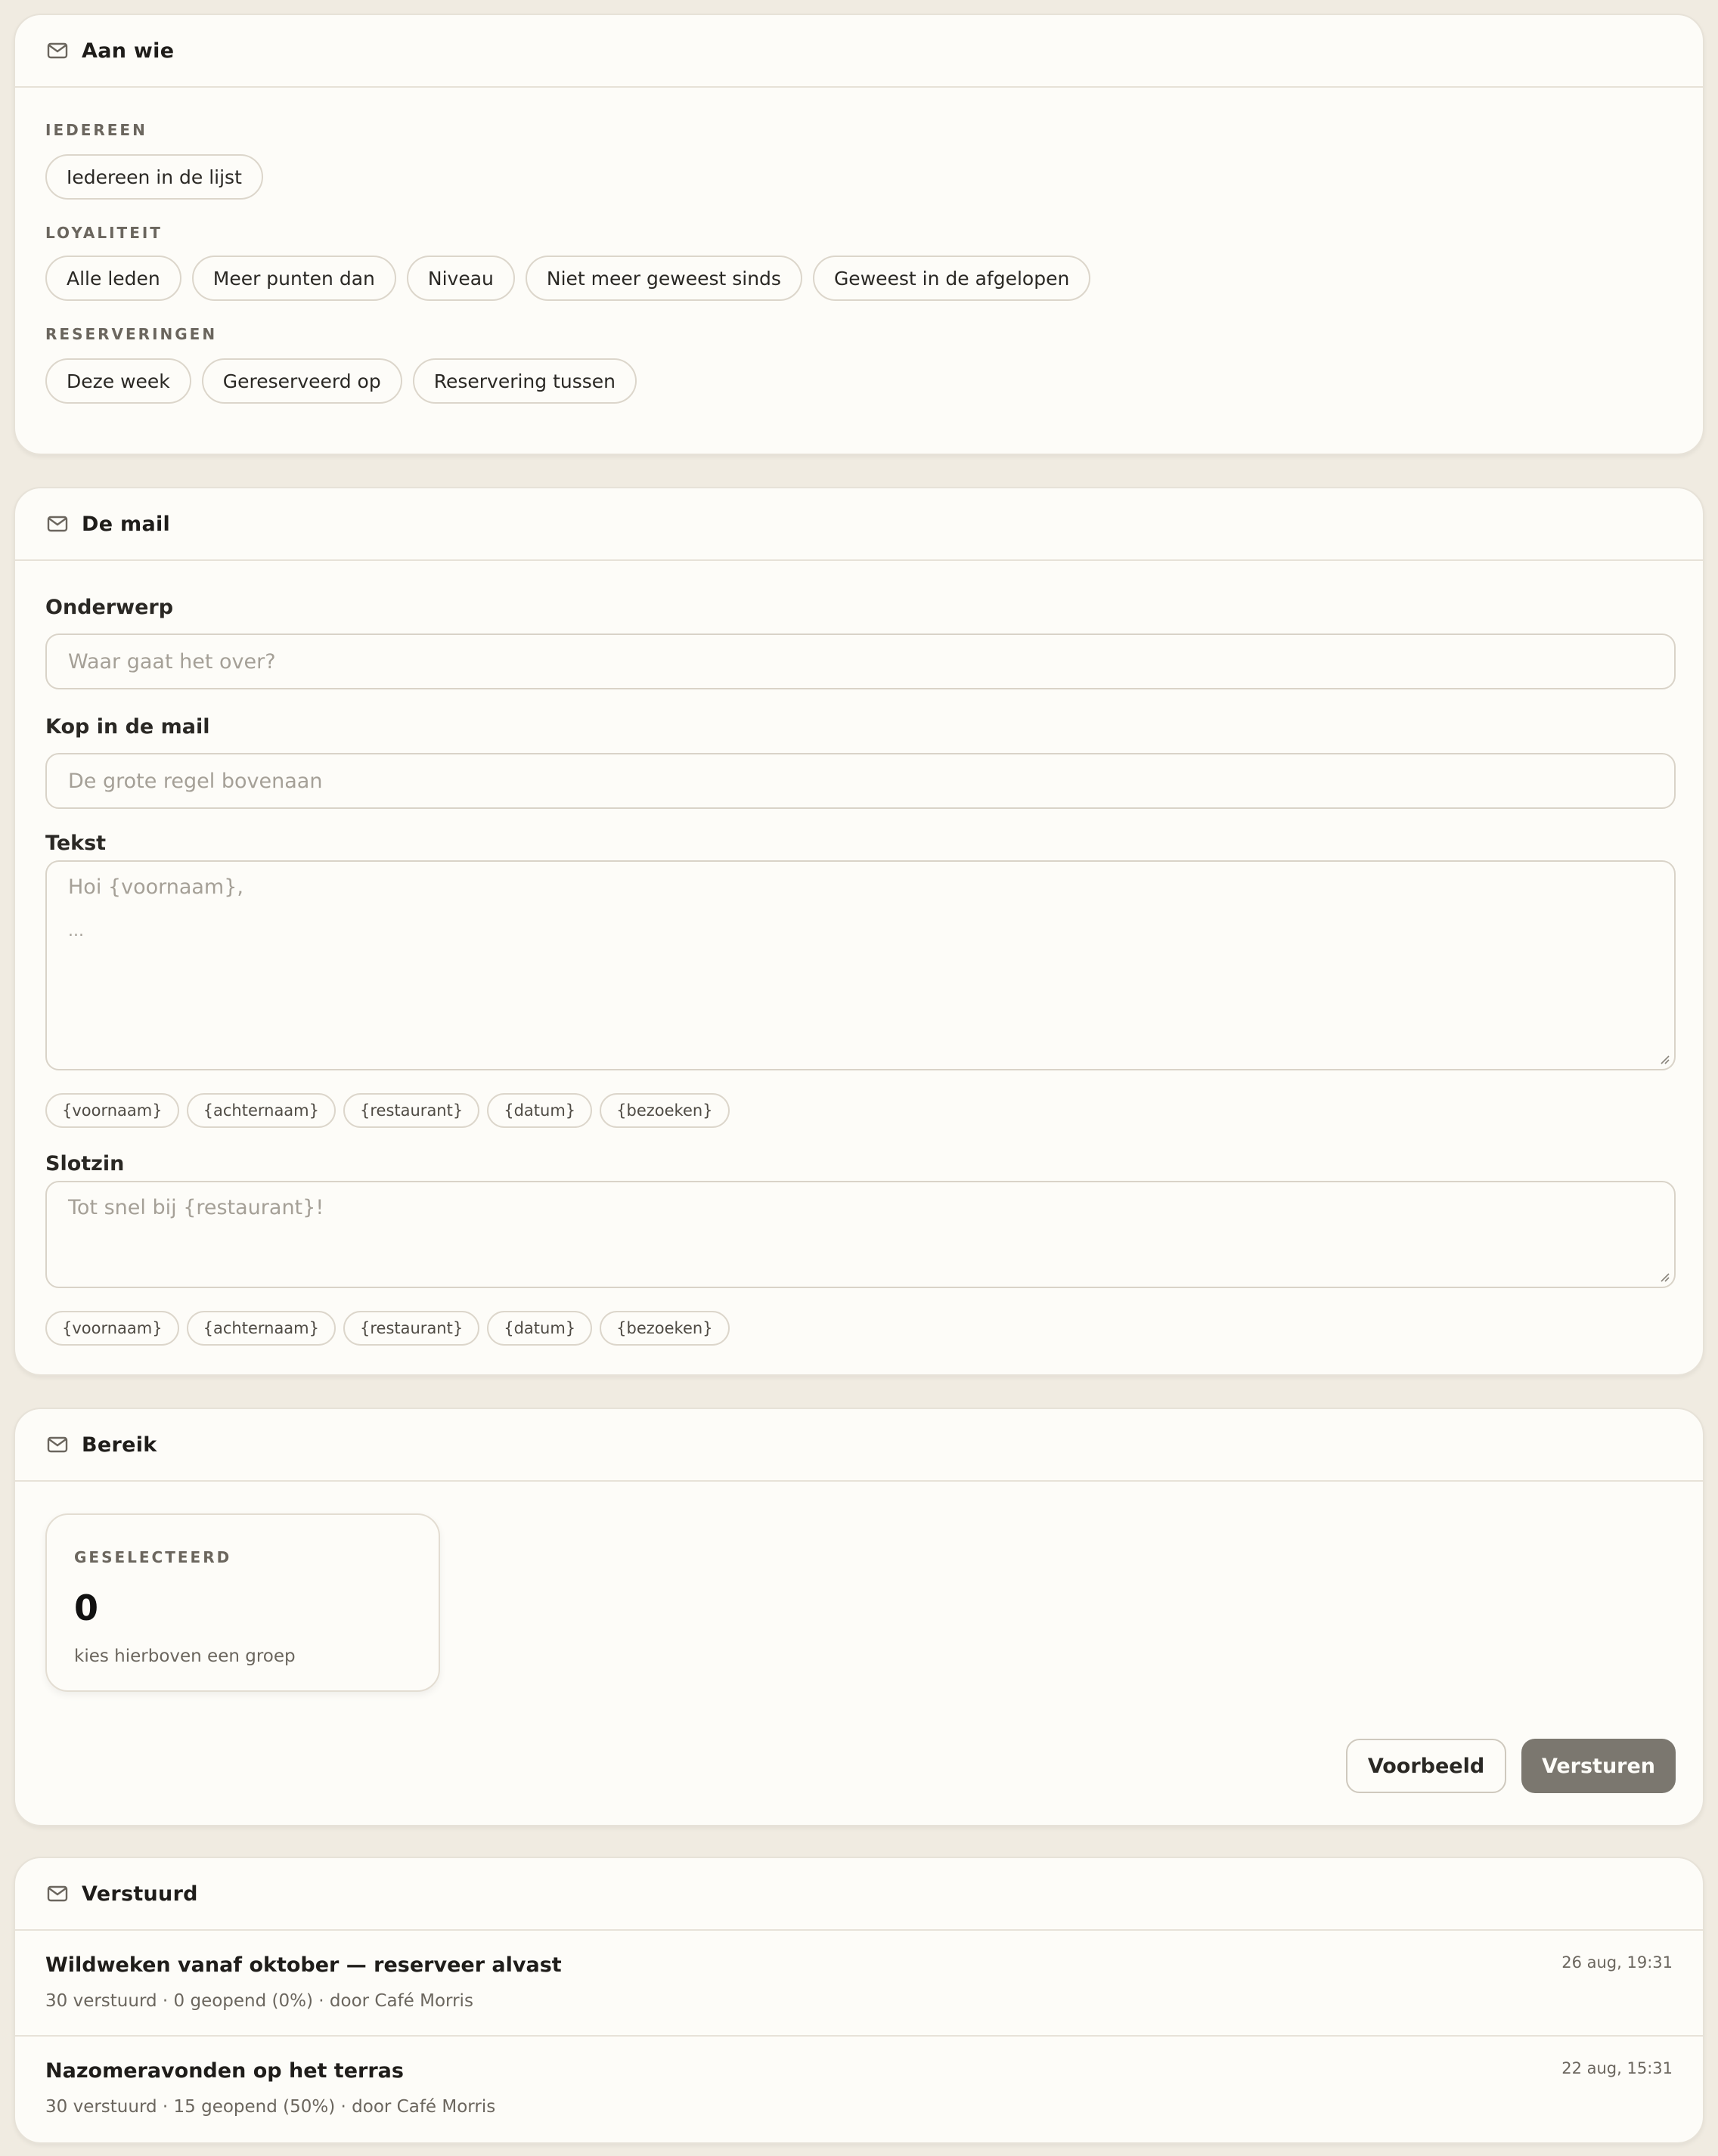  I want to click on preview-button: Voorbeeld, so click(1426, 1766).